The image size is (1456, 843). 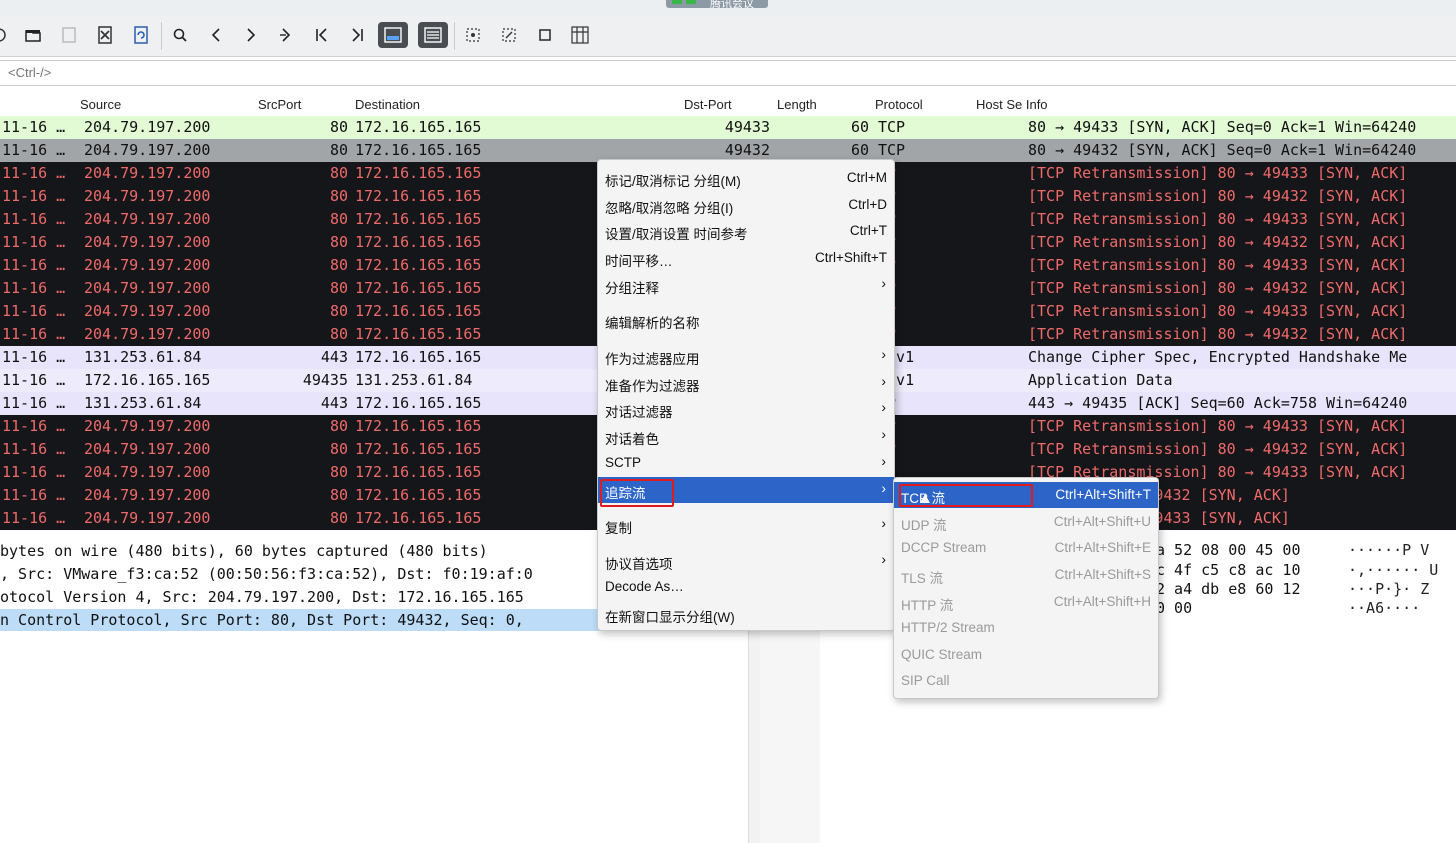 What do you see at coordinates (1228, 570) in the screenshot?
I see `bytes-hex: c 4f c5 c8 ac 10` at bounding box center [1228, 570].